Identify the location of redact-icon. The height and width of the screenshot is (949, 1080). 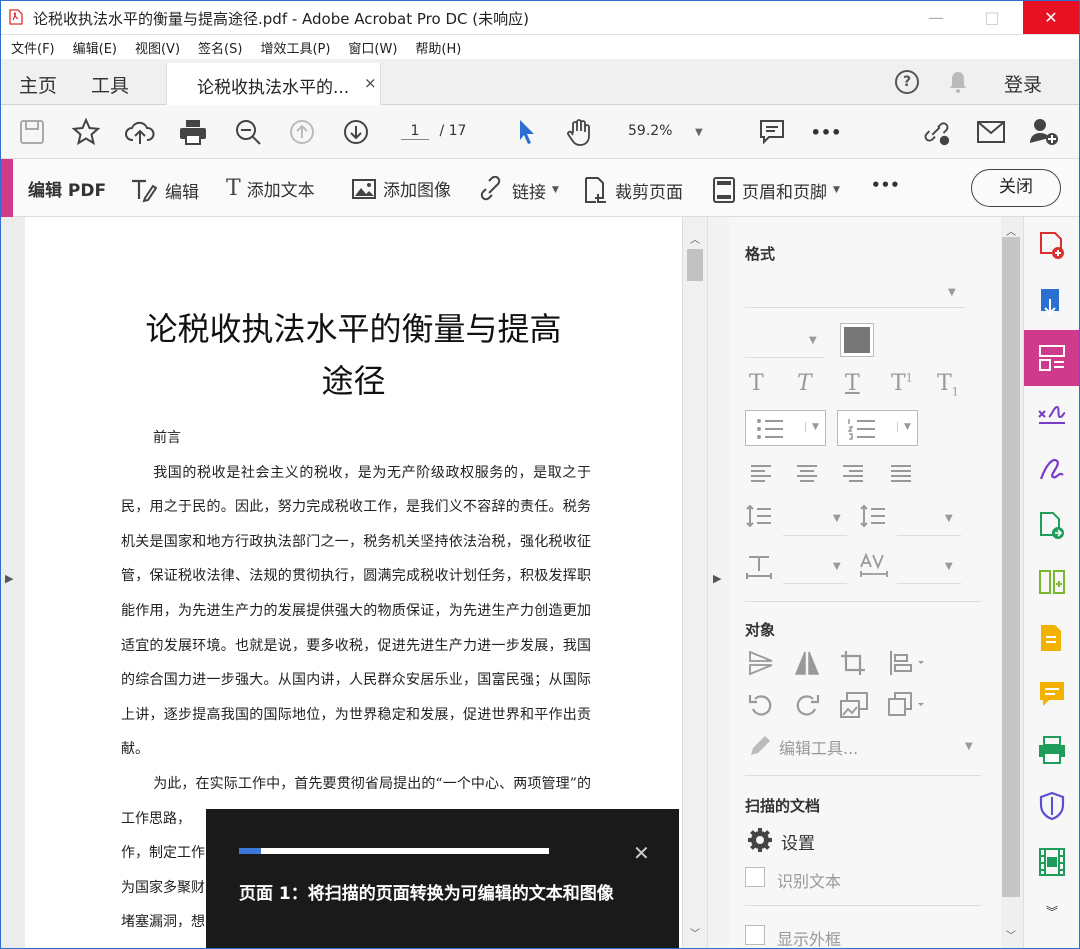
(1052, 638).